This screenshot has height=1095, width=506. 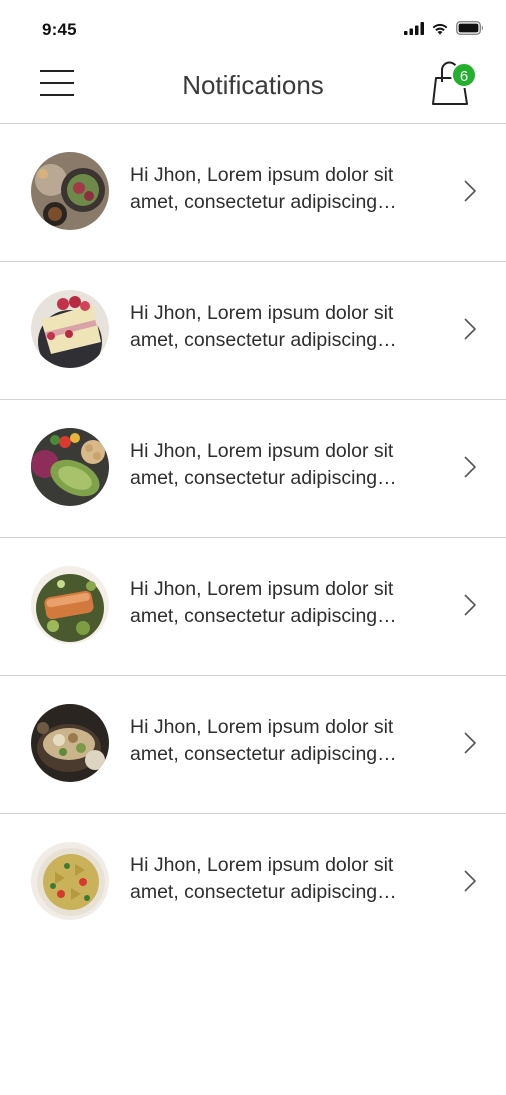 What do you see at coordinates (469, 28) in the screenshot?
I see `battery-icon` at bounding box center [469, 28].